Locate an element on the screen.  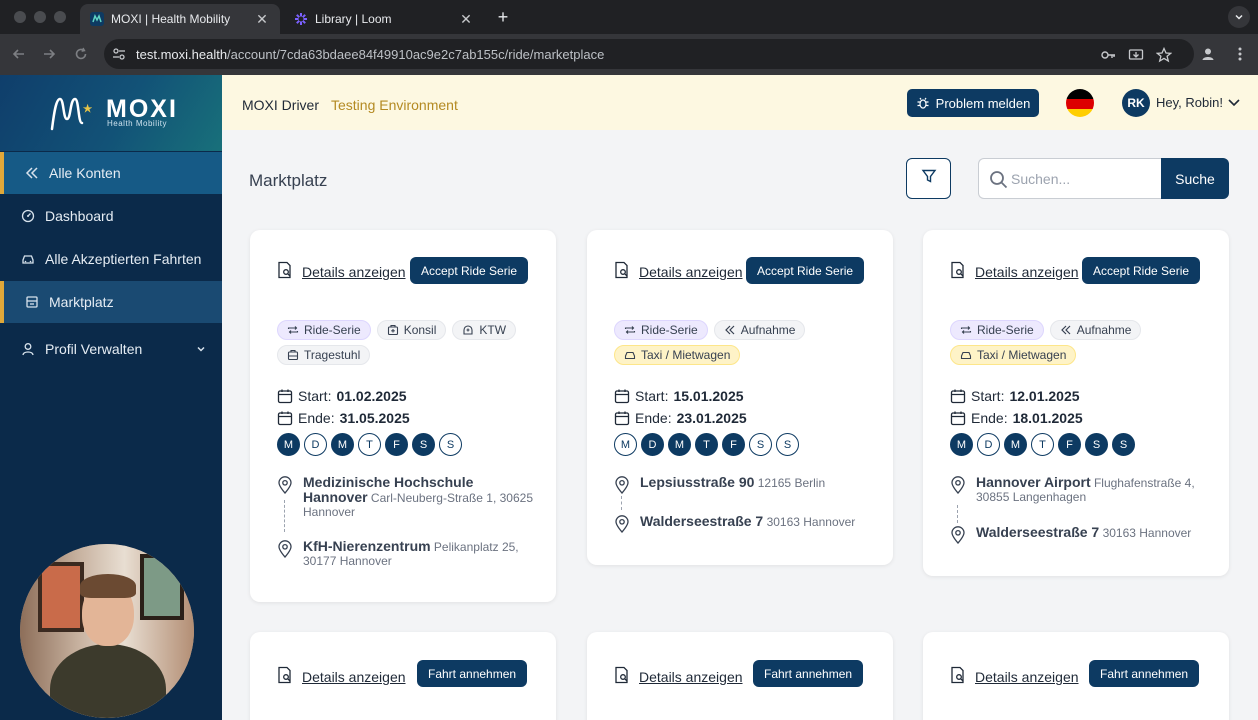
end-label: Ende: is located at coordinates (316, 418).